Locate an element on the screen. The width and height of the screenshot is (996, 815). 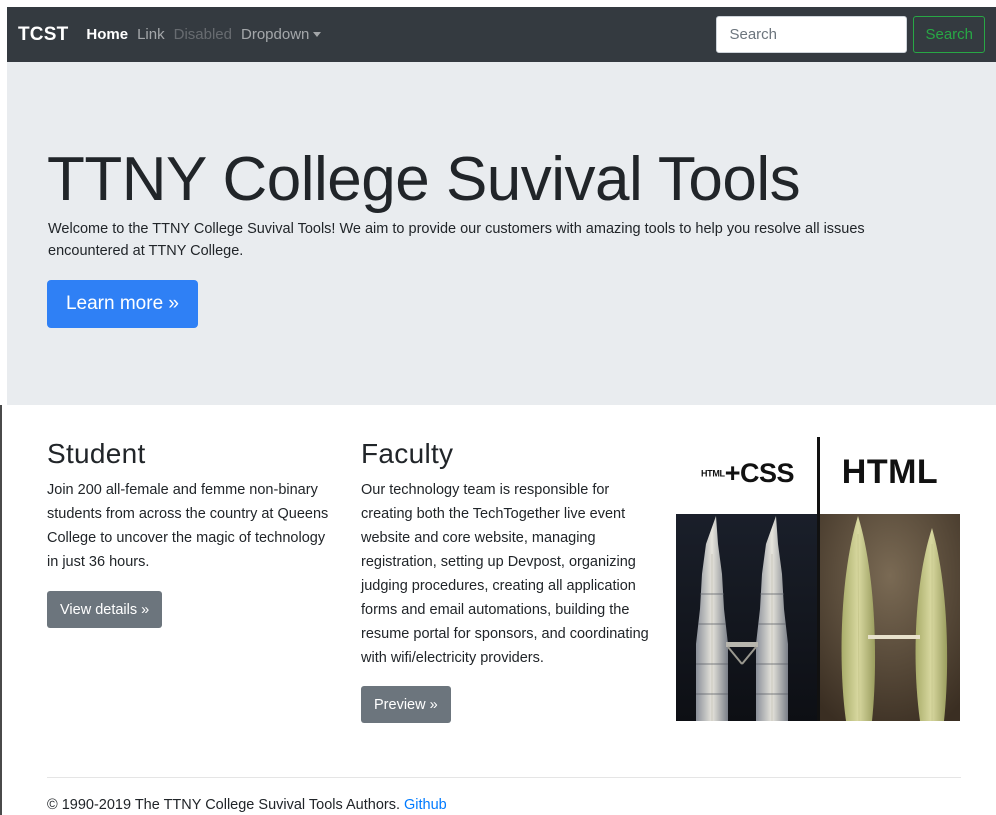
meme-caption-left-small: HTML is located at coordinates (712, 473).